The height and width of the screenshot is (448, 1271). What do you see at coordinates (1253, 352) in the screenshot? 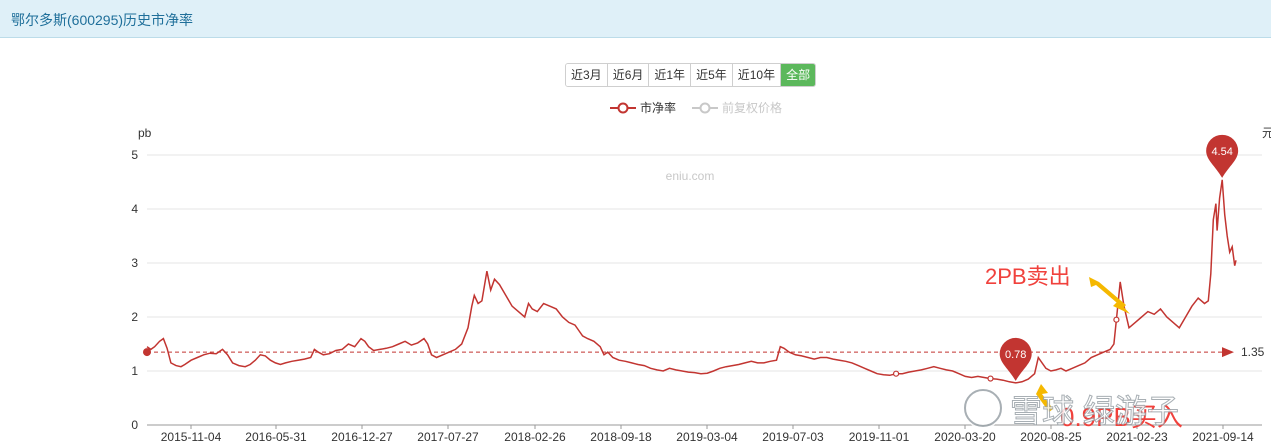
I see `average-line-label: 1.35` at bounding box center [1253, 352].